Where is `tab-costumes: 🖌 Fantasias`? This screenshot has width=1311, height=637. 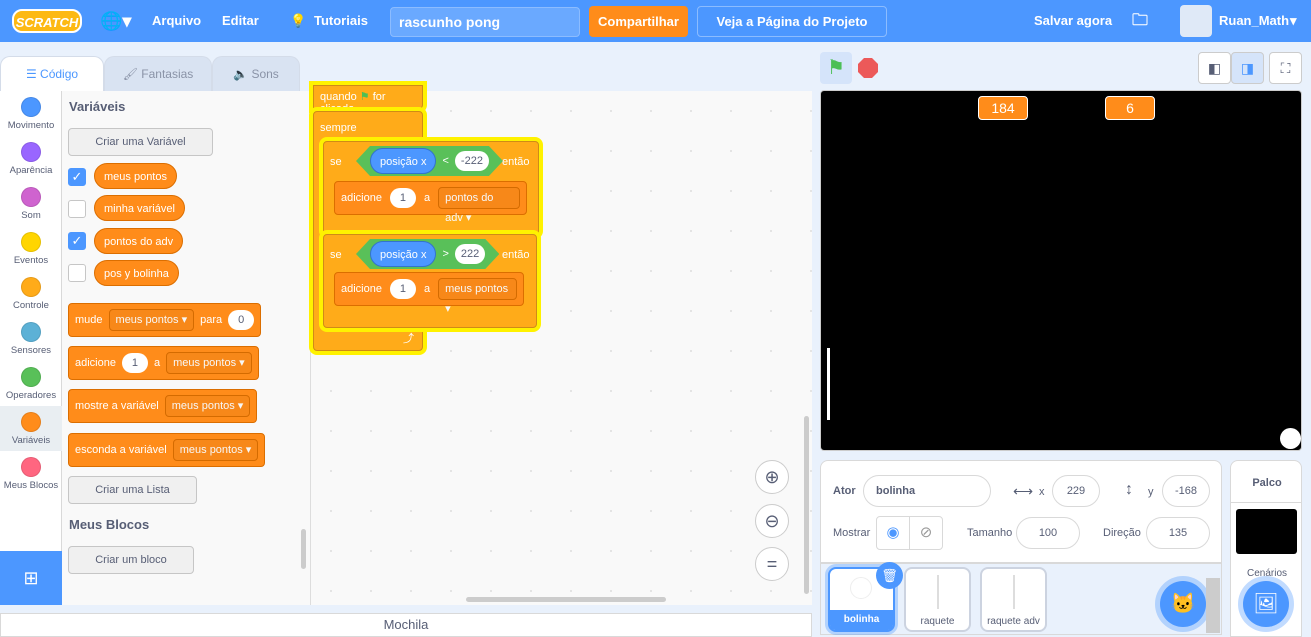
tab-costumes: 🖌 Fantasias is located at coordinates (158, 74).